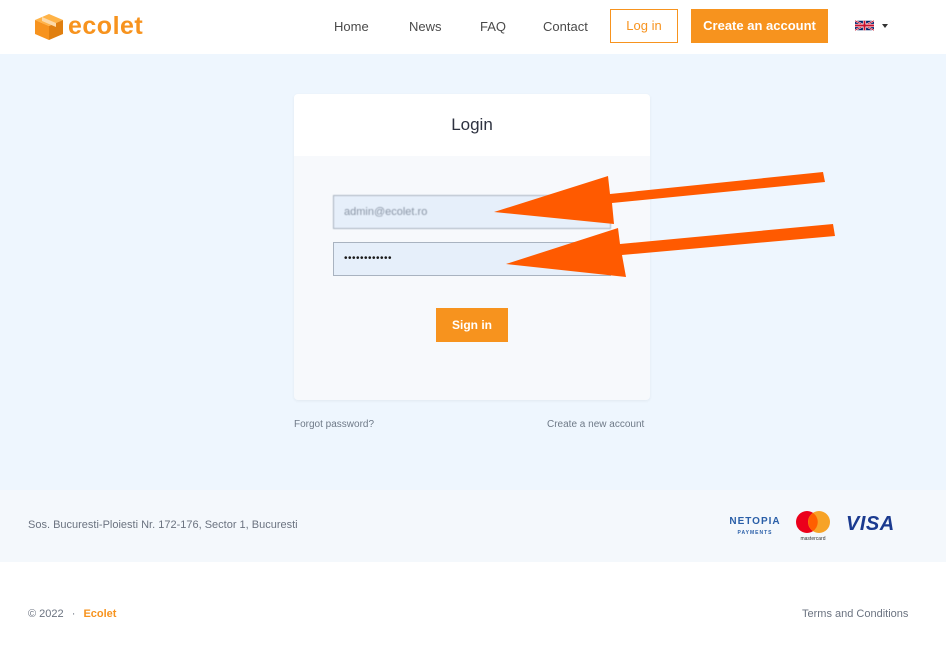 The width and height of the screenshot is (946, 648). What do you see at coordinates (472, 125) in the screenshot?
I see `login-title: Login` at bounding box center [472, 125].